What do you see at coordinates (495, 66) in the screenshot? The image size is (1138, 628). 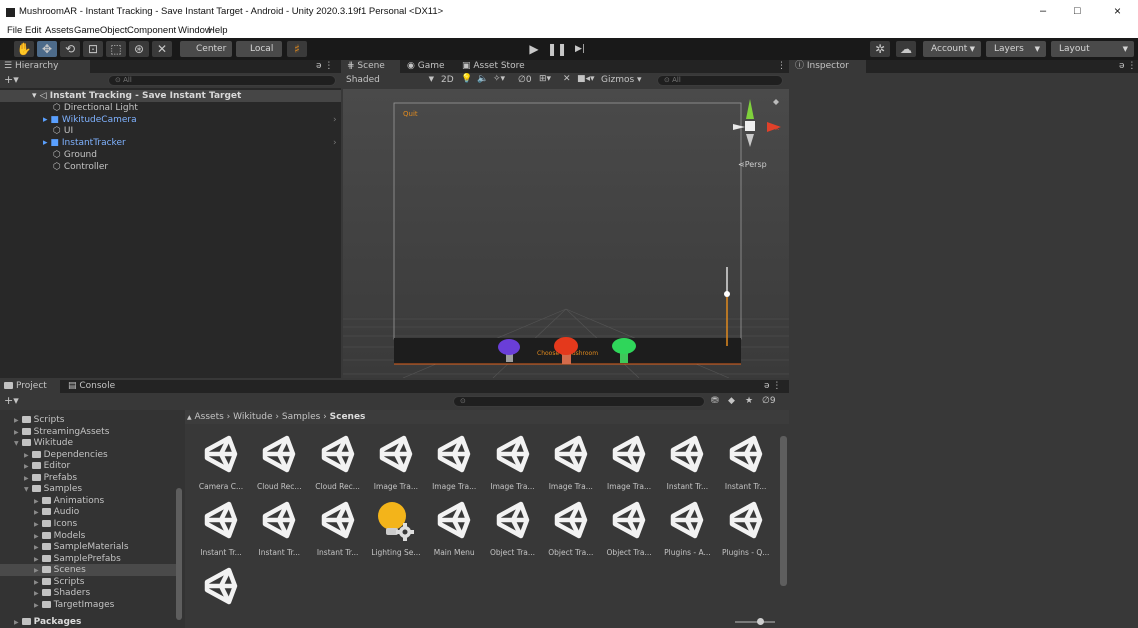 I see `tab-asset-store: ▣ Asset Store` at bounding box center [495, 66].